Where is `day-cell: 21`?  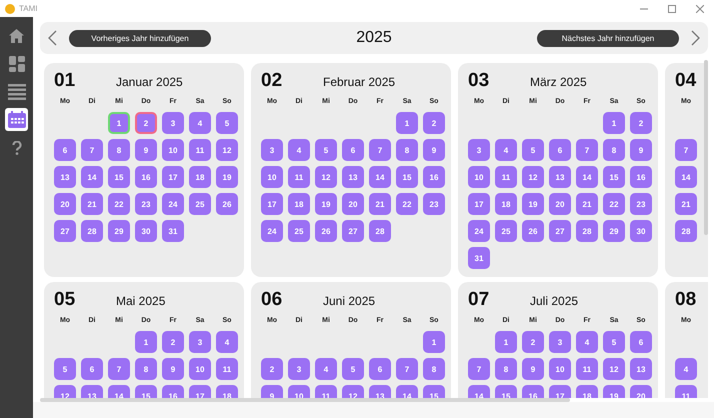 day-cell: 21 is located at coordinates (92, 204).